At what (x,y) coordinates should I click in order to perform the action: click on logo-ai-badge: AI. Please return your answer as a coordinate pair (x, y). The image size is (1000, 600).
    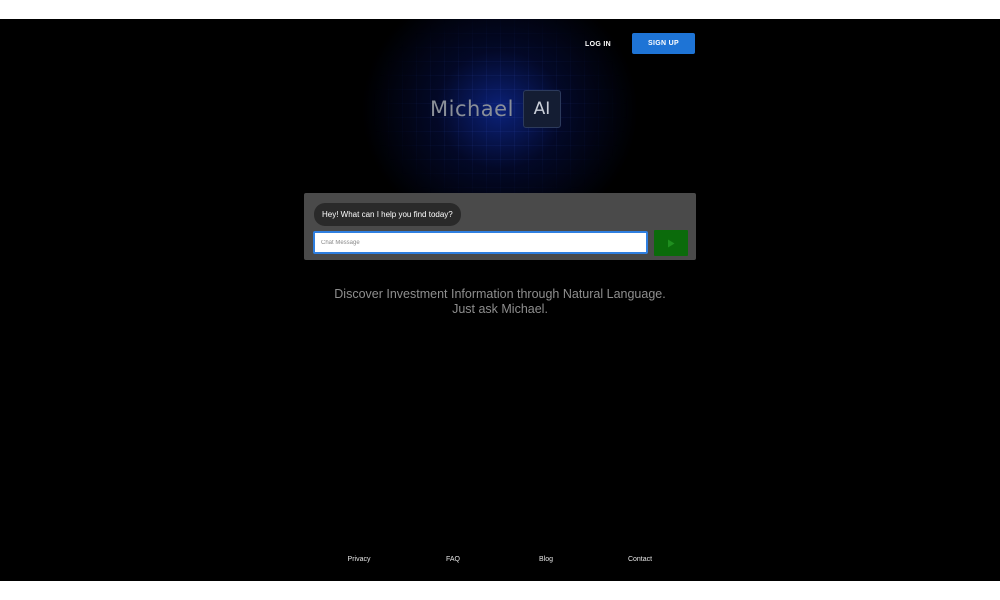
    Looking at the image, I should click on (541, 109).